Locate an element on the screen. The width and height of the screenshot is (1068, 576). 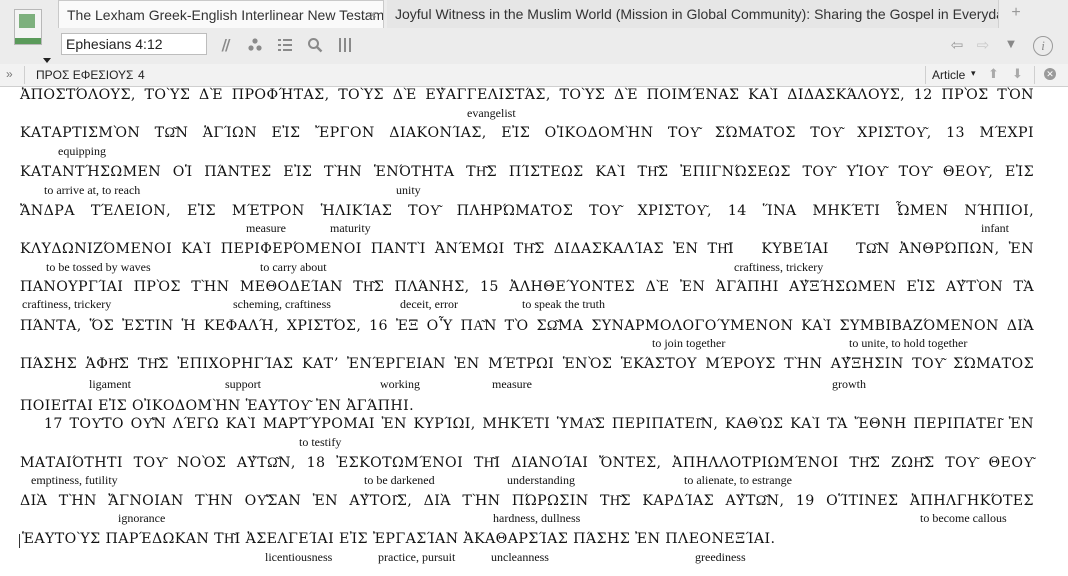
arrow-down-icon: ⬇ is located at coordinates (1017, 74).